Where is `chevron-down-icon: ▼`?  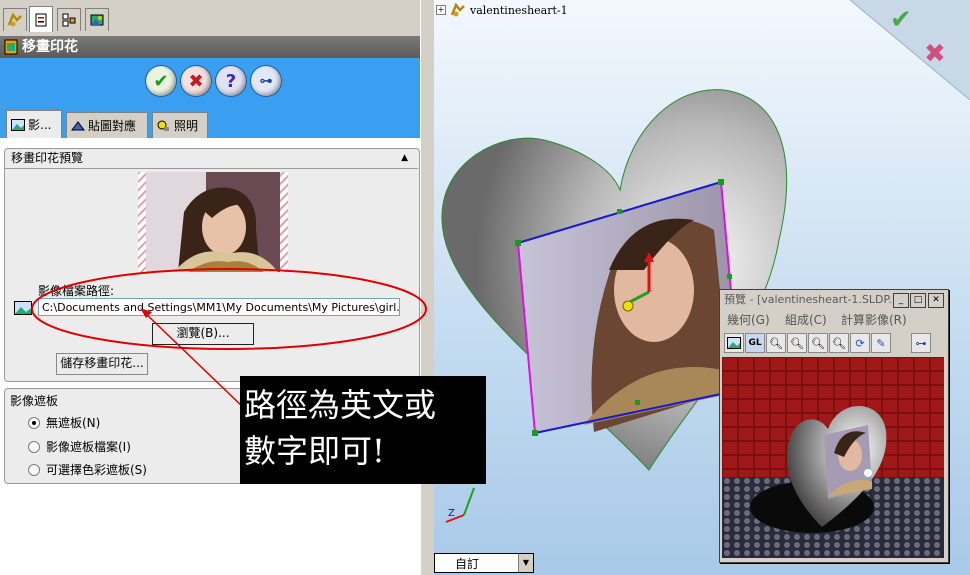
chevron-down-icon: ▼ is located at coordinates (525, 563).